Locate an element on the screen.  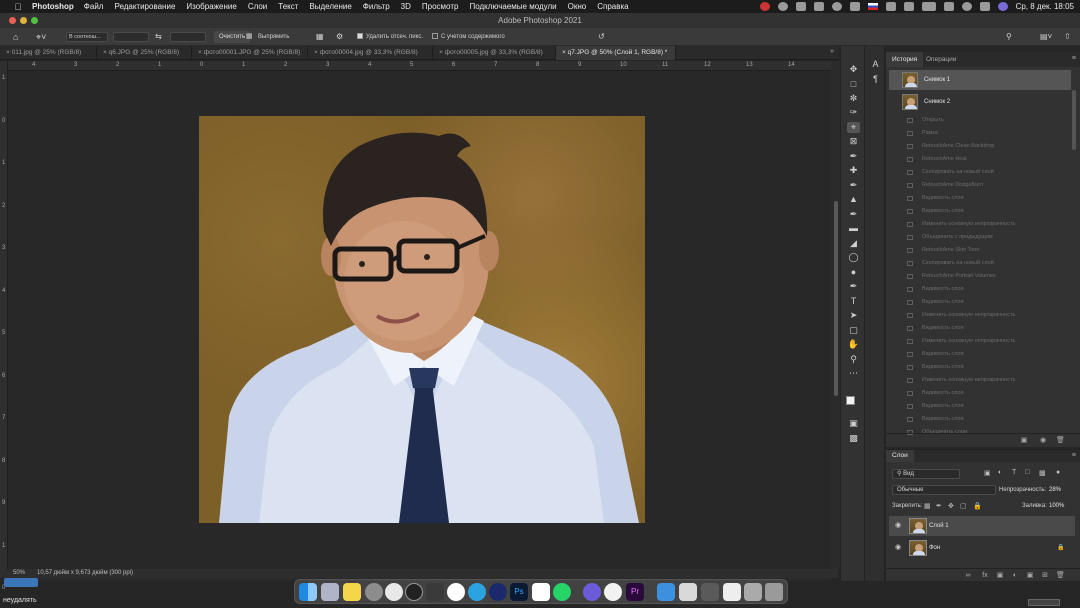
brush-tool-icon: ✒ is located at coordinates (853, 185).